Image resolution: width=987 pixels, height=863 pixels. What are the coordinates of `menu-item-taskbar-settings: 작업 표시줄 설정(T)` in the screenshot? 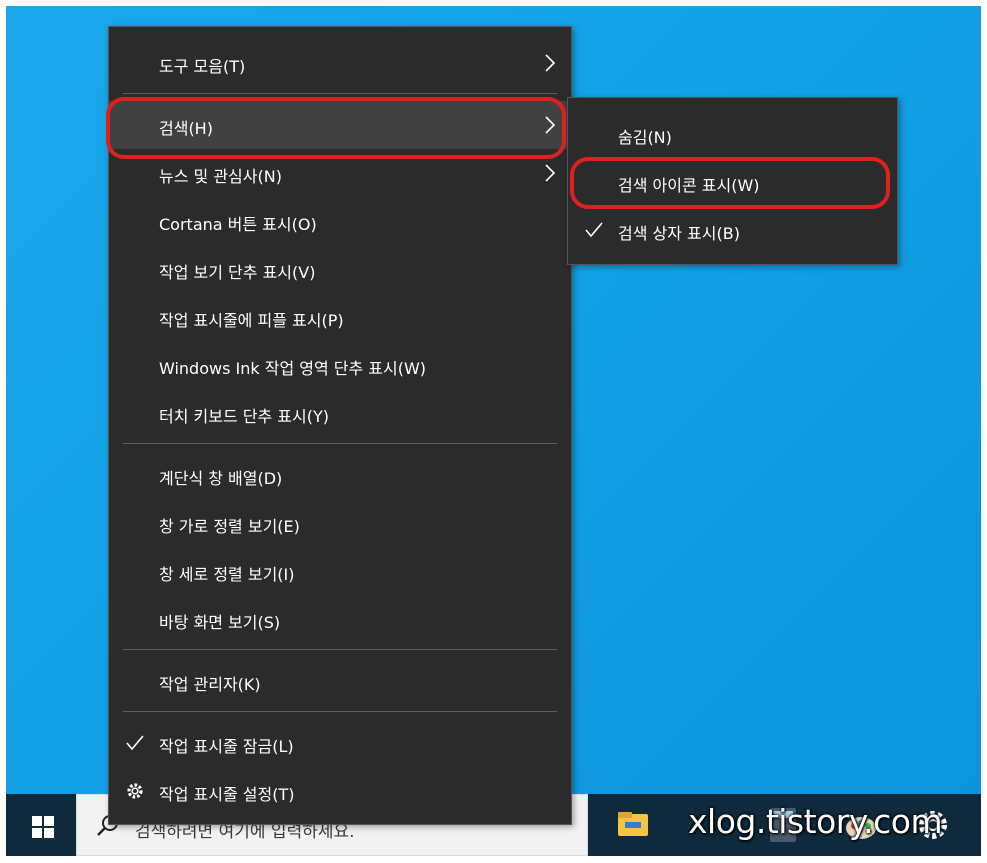 It's located at (340, 791).